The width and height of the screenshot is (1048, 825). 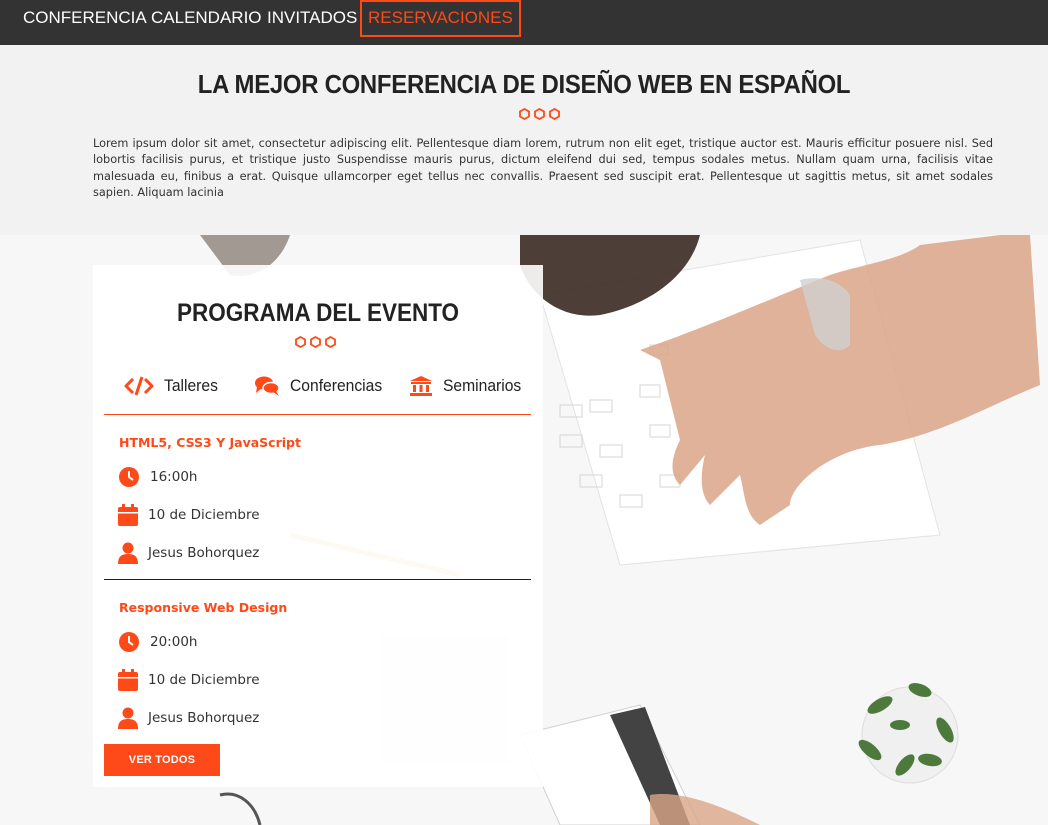 What do you see at coordinates (318, 313) in the screenshot?
I see `program-title: PROGRAMA DEL EVENTO` at bounding box center [318, 313].